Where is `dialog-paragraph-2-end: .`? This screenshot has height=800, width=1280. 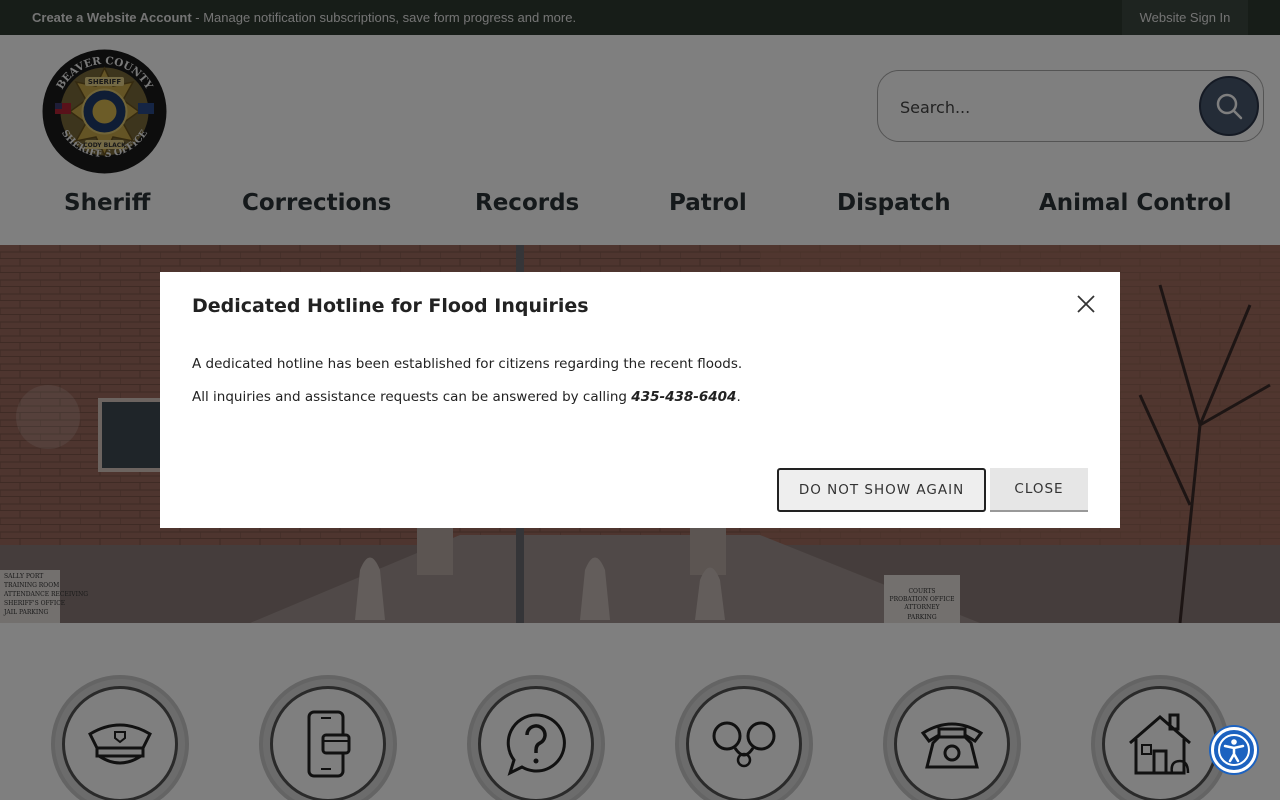
dialog-paragraph-2-end: . is located at coordinates (738, 397).